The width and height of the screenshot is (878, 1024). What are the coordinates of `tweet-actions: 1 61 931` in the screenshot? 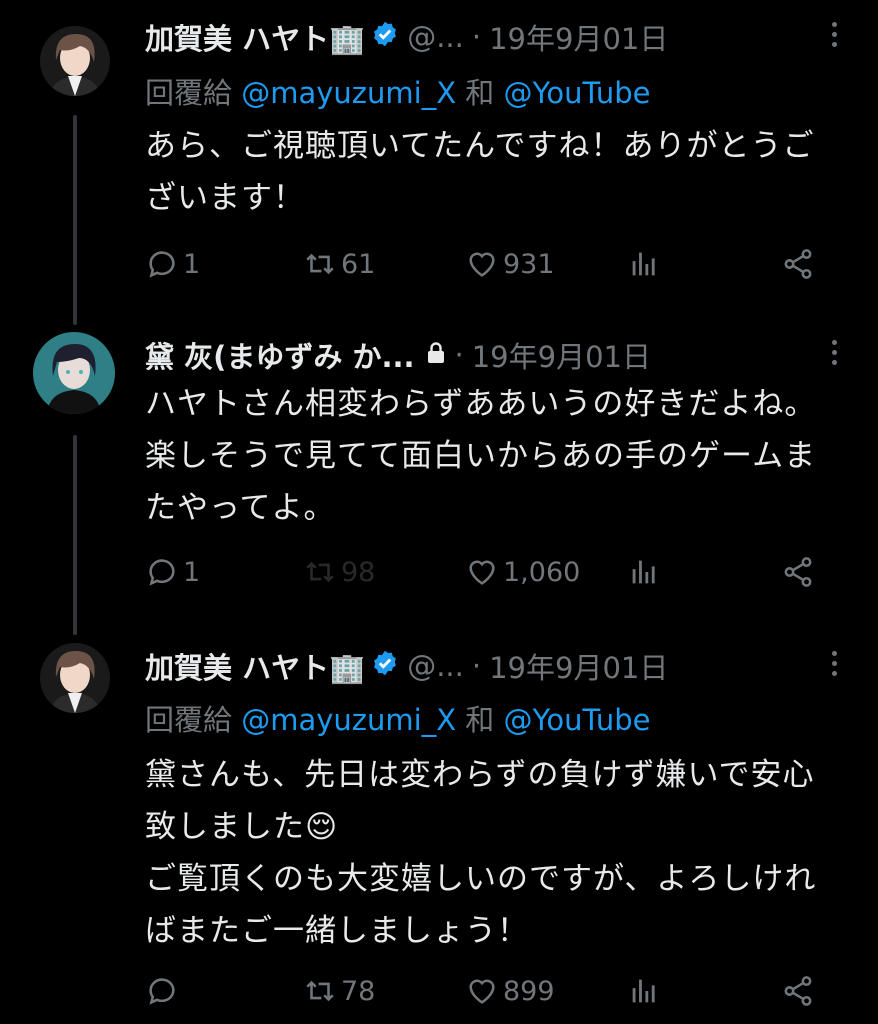 It's located at (490, 264).